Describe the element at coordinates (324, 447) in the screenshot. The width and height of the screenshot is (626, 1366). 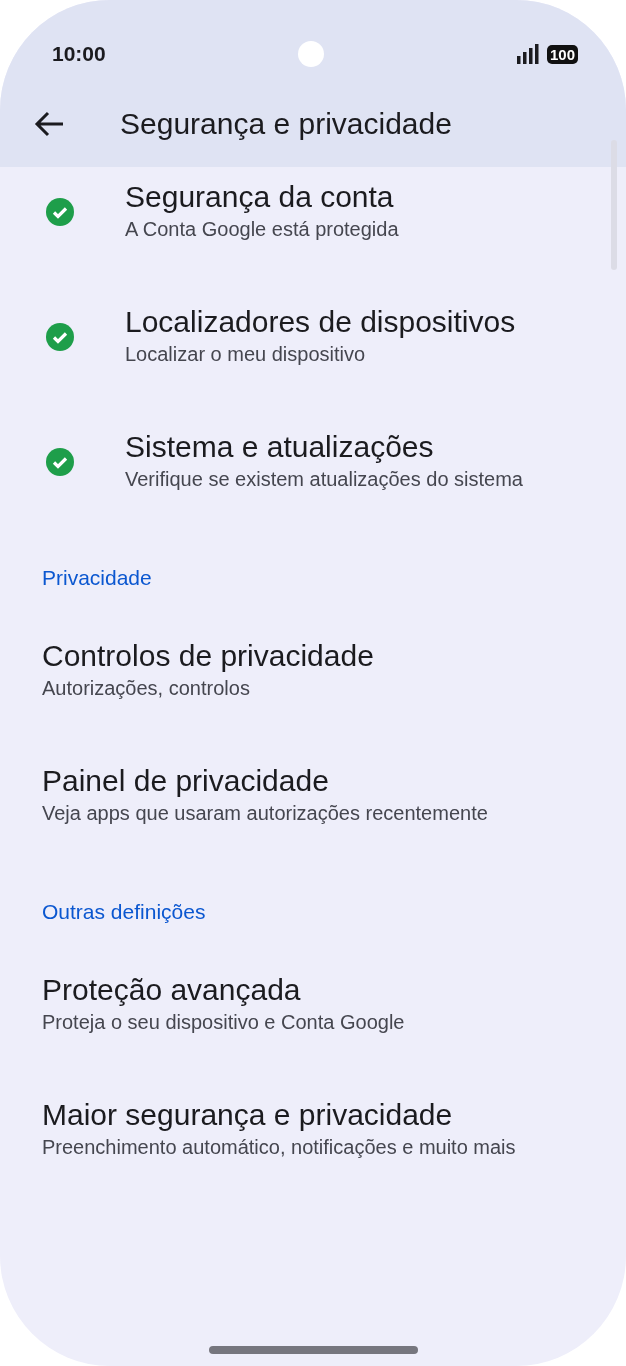
I see `setting-title: Sistema e atualizações` at that location.